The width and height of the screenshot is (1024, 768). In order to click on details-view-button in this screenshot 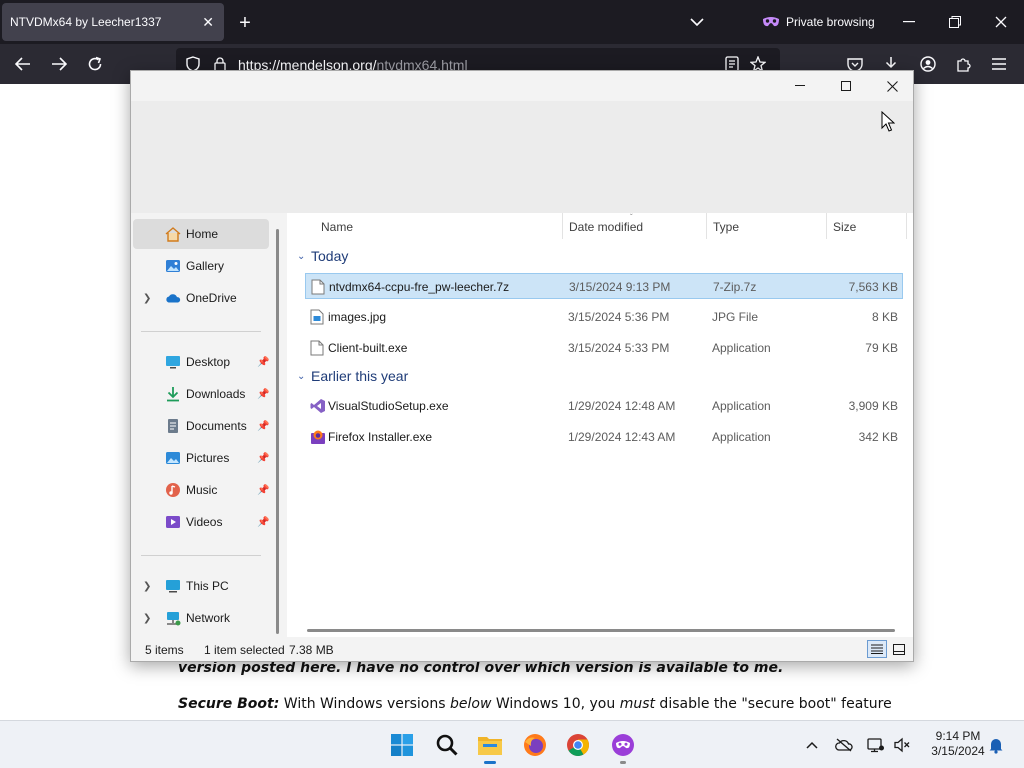, I will do `click(877, 649)`.